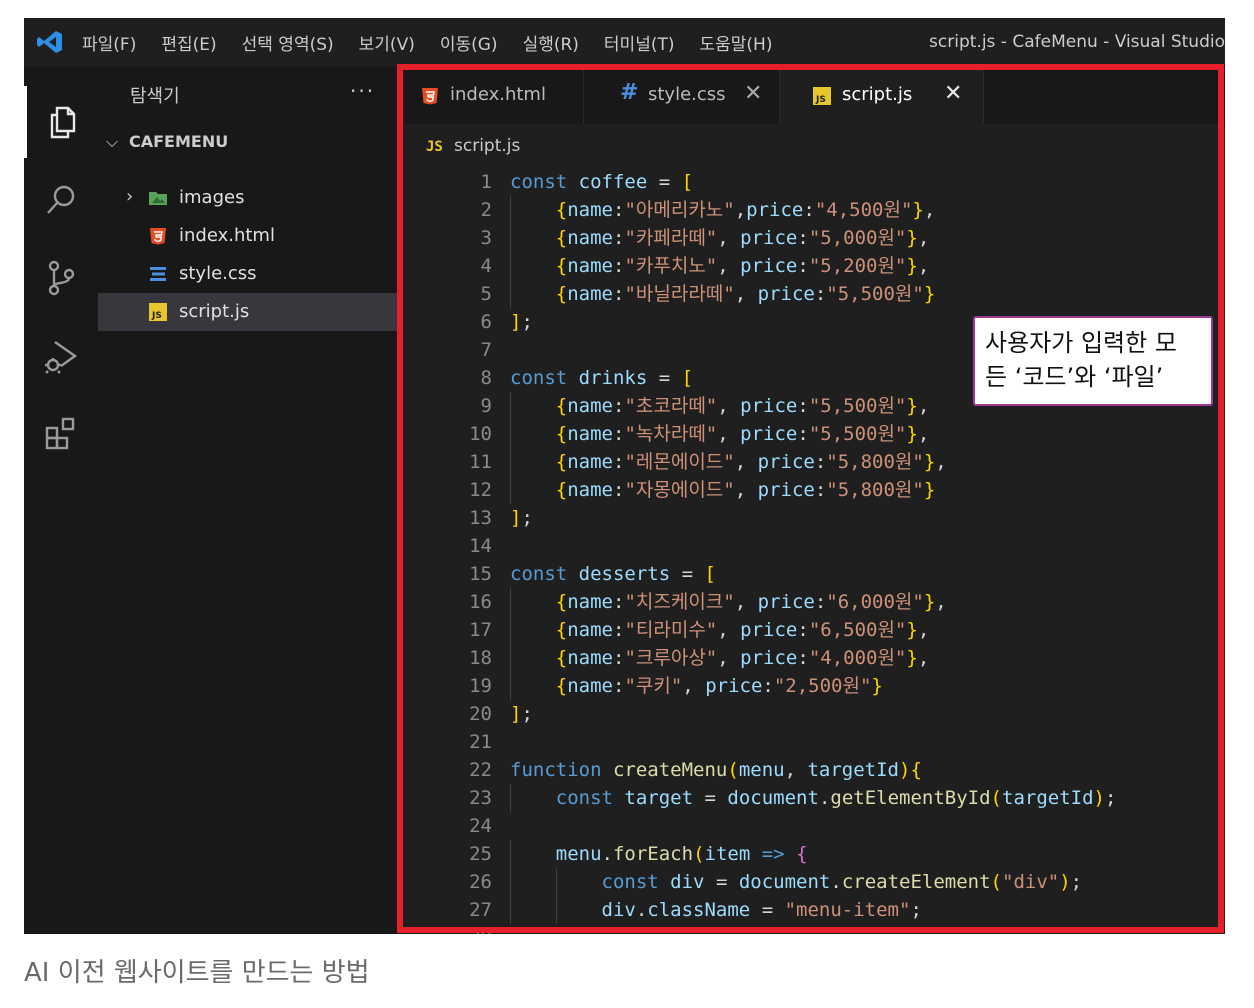 The height and width of the screenshot is (1008, 1254). I want to click on tree-item-images: › images, so click(248, 198).